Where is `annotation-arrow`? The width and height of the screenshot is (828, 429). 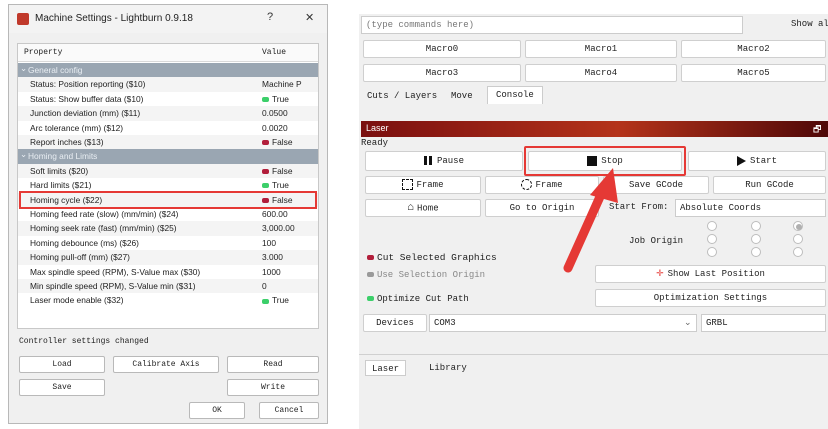 annotation-arrow is located at coordinates (590, 220).